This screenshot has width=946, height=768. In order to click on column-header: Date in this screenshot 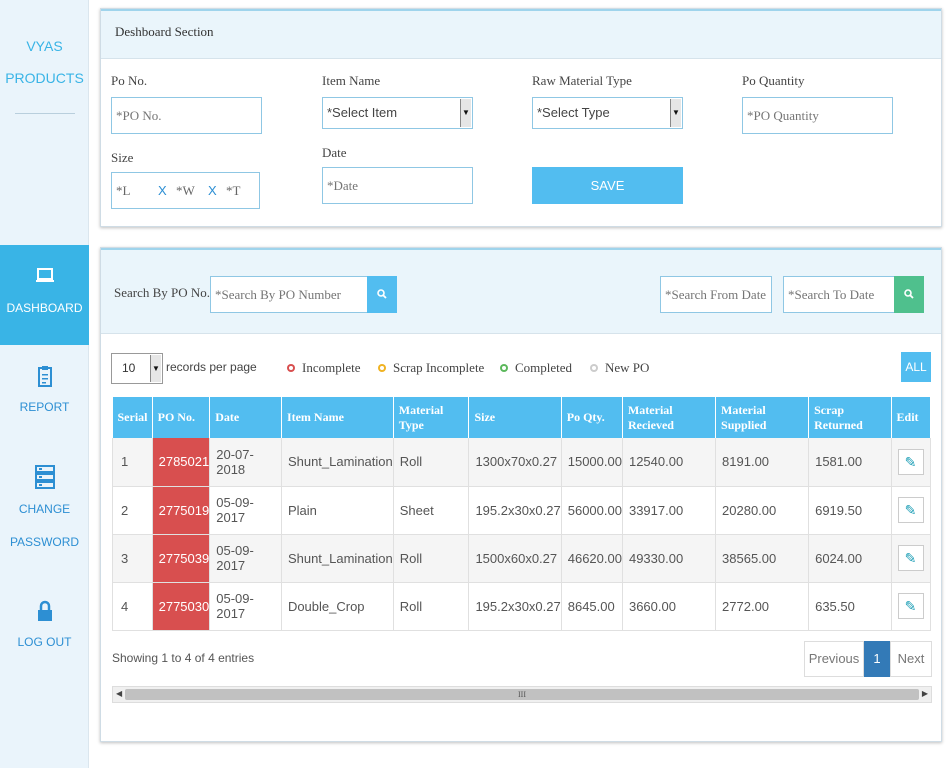, I will do `click(245, 417)`.